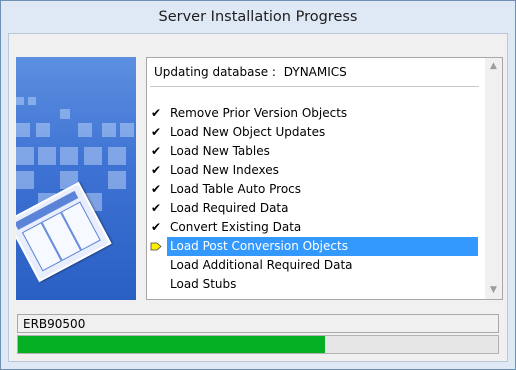 Image resolution: width=516 pixels, height=370 pixels. What do you see at coordinates (493, 66) in the screenshot?
I see `scroll-up-icon: ▲` at bounding box center [493, 66].